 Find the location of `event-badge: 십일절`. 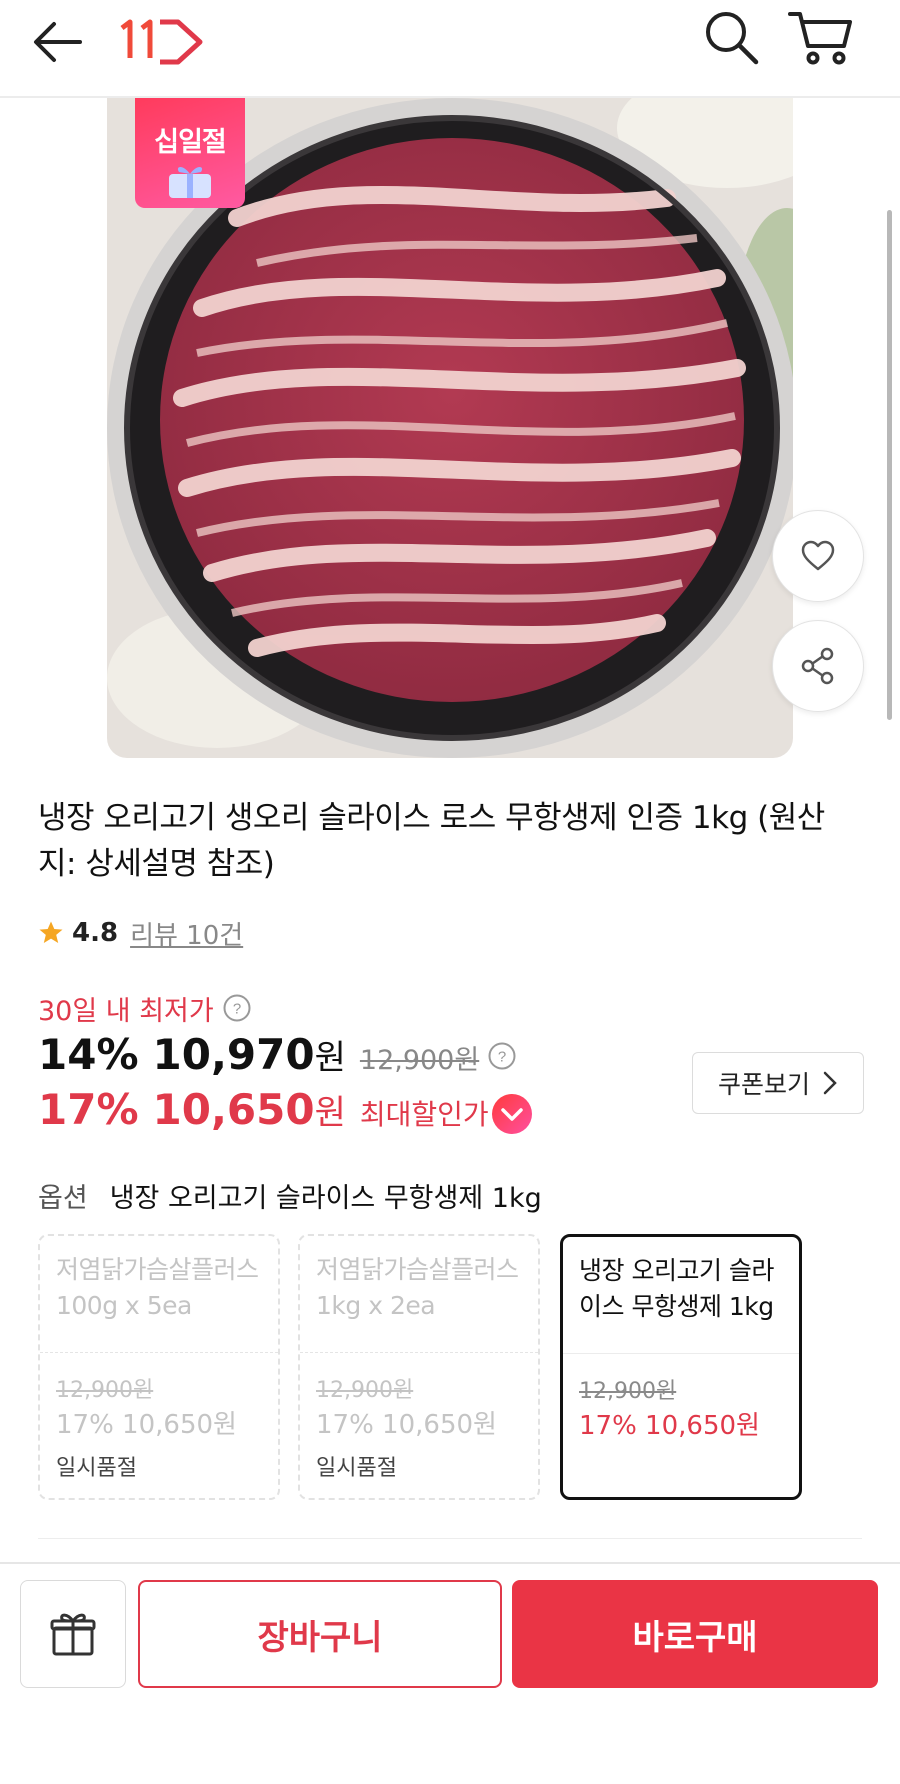

event-badge: 십일절 is located at coordinates (190, 153).